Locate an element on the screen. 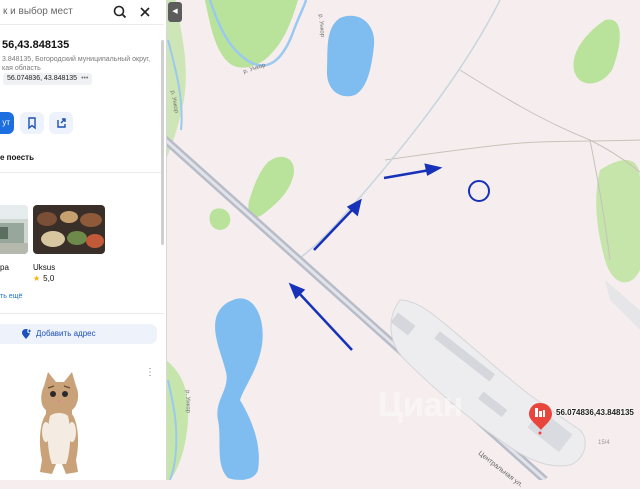  share-icon is located at coordinates (61, 123).